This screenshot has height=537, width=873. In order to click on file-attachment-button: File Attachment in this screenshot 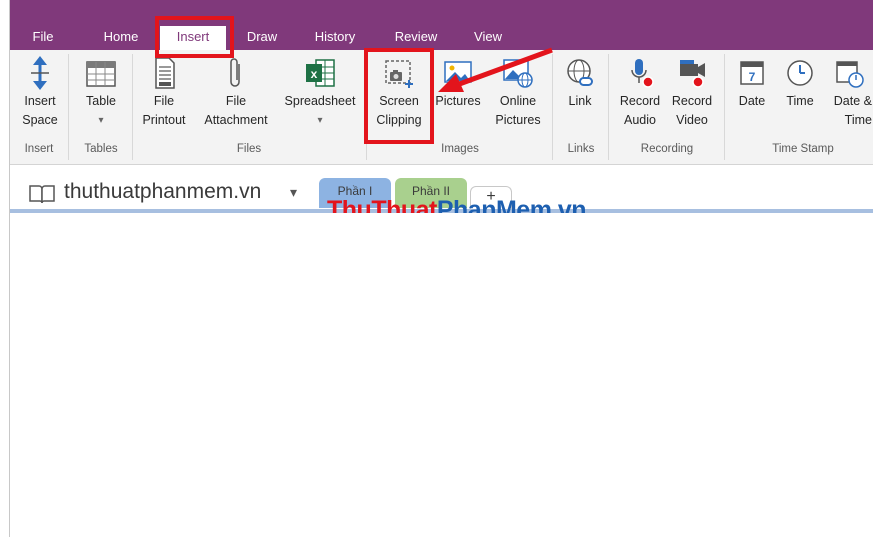, I will do `click(236, 92)`.